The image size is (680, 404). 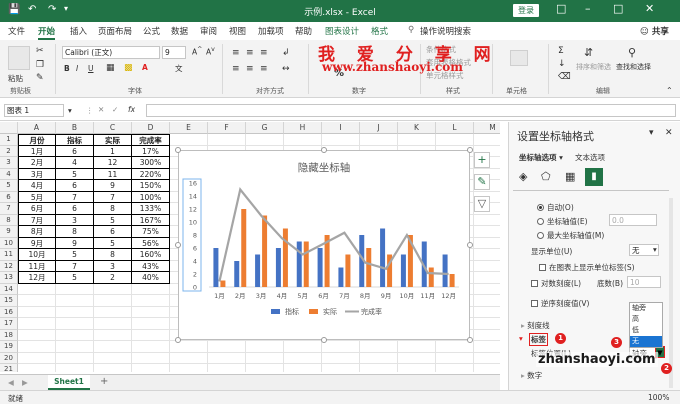 I want to click on table-cell: 2月, so click(x=37, y=163).